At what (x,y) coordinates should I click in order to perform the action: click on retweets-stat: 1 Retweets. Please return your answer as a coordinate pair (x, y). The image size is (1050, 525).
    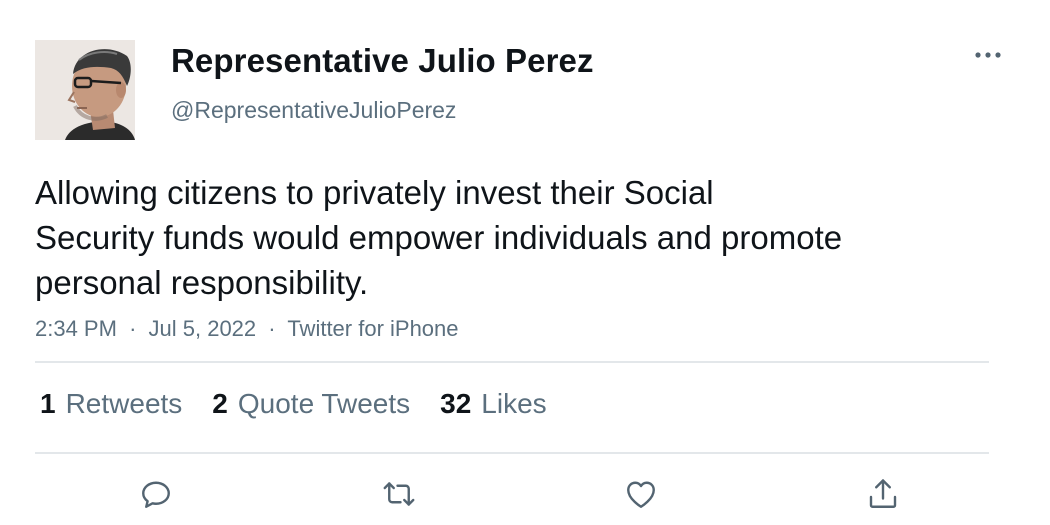
    Looking at the image, I should click on (111, 404).